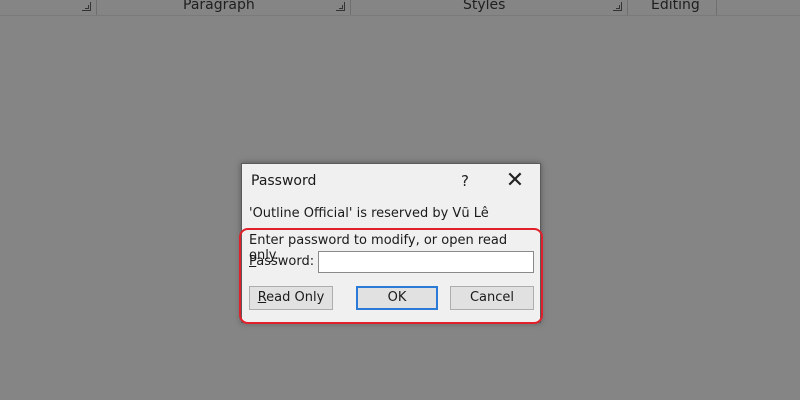 The height and width of the screenshot is (400, 800). I want to click on ribbon-group-styles: Styles, so click(484, 6).